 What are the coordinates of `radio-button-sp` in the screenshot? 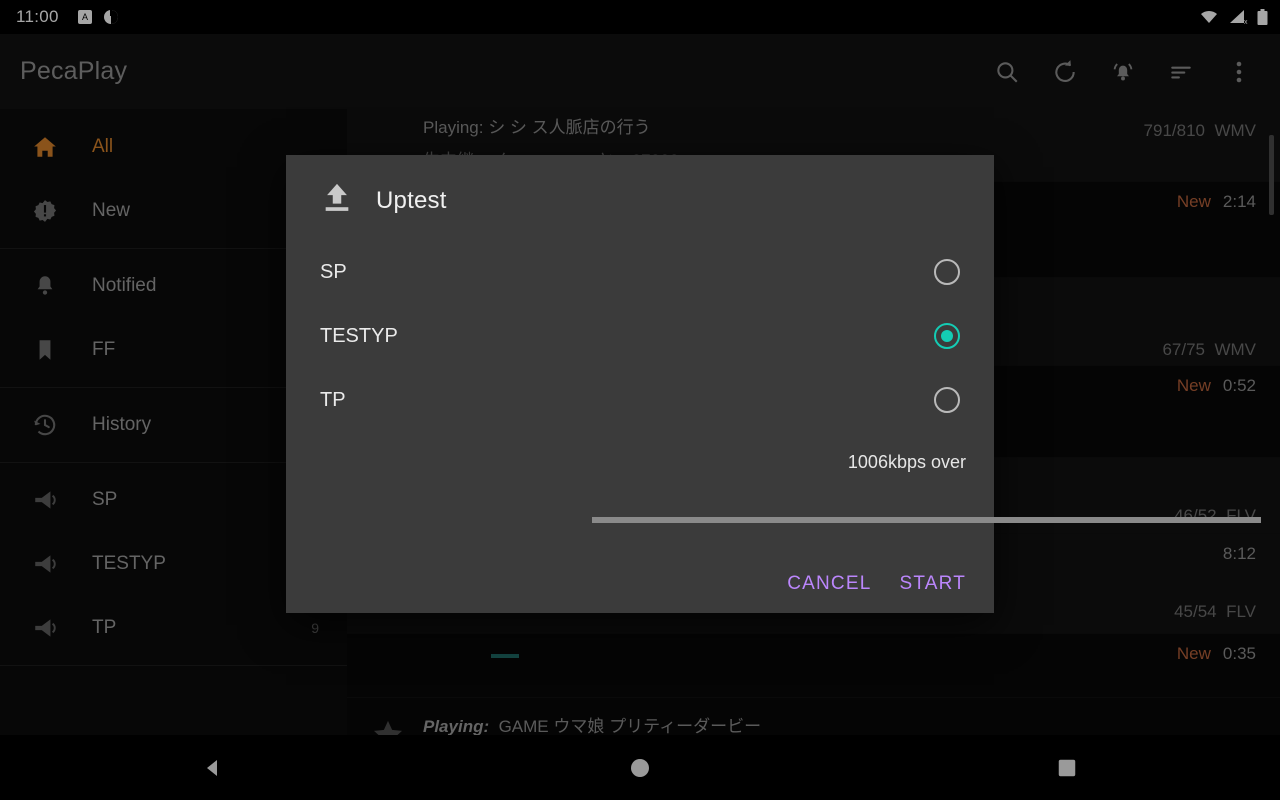 It's located at (947, 272).